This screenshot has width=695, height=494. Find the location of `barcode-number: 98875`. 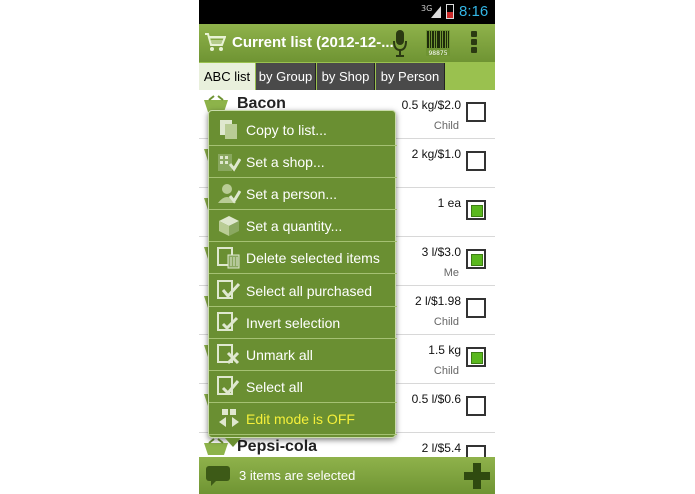

barcode-number: 98875 is located at coordinates (437, 53).